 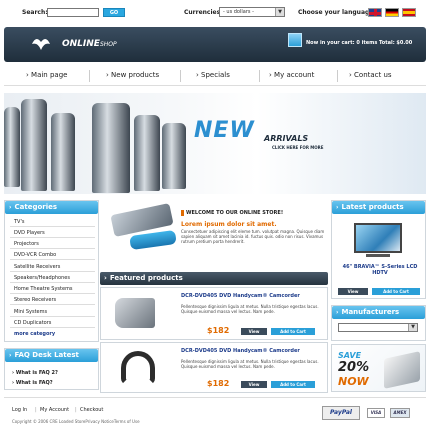 What do you see at coordinates (19, 222) in the screenshot?
I see `category-item: TV's` at bounding box center [19, 222].